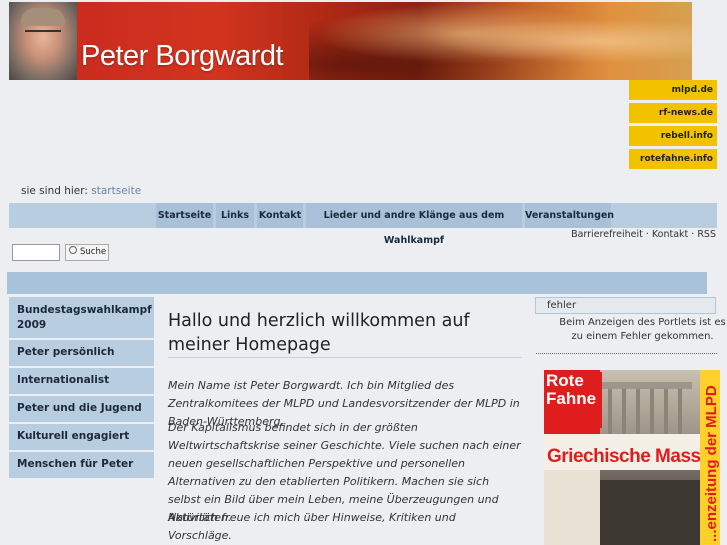 The image size is (727, 545). What do you see at coordinates (116, 191) in the screenshot?
I see `breadcrumb-link-startseite: startseite` at bounding box center [116, 191].